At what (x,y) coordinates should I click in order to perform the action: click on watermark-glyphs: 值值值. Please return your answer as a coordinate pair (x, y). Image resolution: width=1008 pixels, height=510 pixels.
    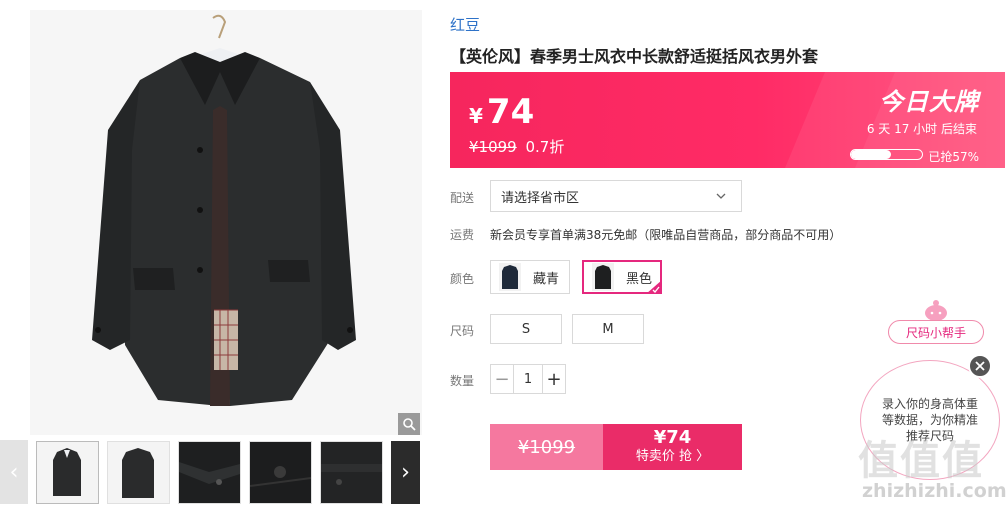
    Looking at the image, I should click on (921, 461).